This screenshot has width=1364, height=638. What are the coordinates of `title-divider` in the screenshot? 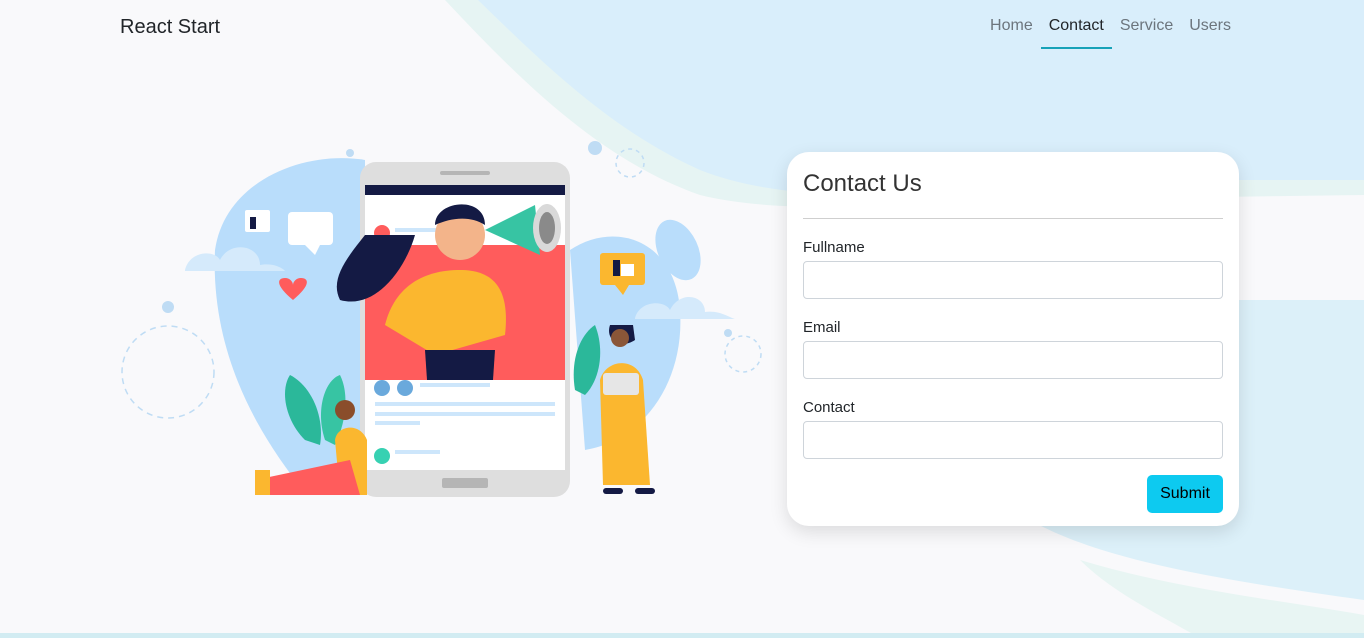 It's located at (1013, 218).